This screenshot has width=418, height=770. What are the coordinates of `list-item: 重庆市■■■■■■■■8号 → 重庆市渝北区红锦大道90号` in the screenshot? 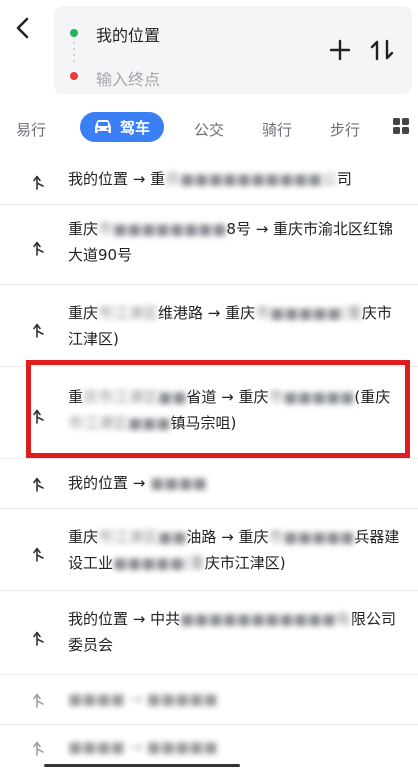 It's located at (209, 244).